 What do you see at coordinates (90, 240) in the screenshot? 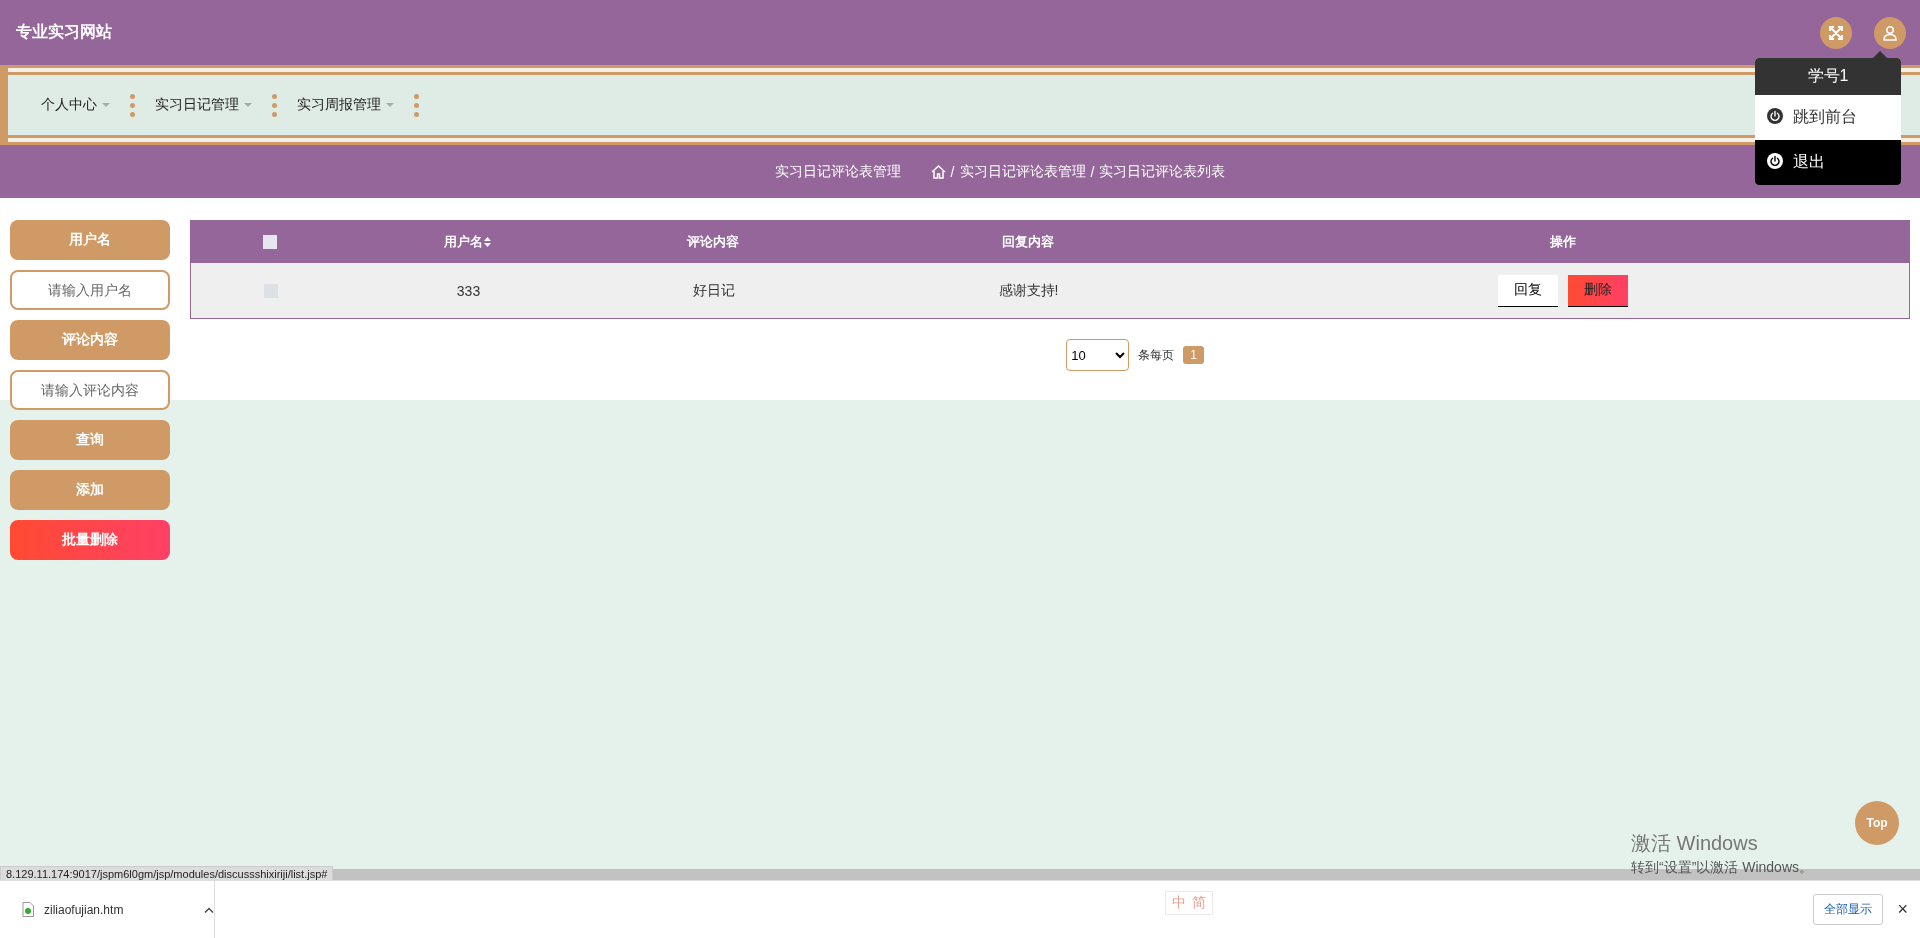
I see `field-label: 用户名` at bounding box center [90, 240].